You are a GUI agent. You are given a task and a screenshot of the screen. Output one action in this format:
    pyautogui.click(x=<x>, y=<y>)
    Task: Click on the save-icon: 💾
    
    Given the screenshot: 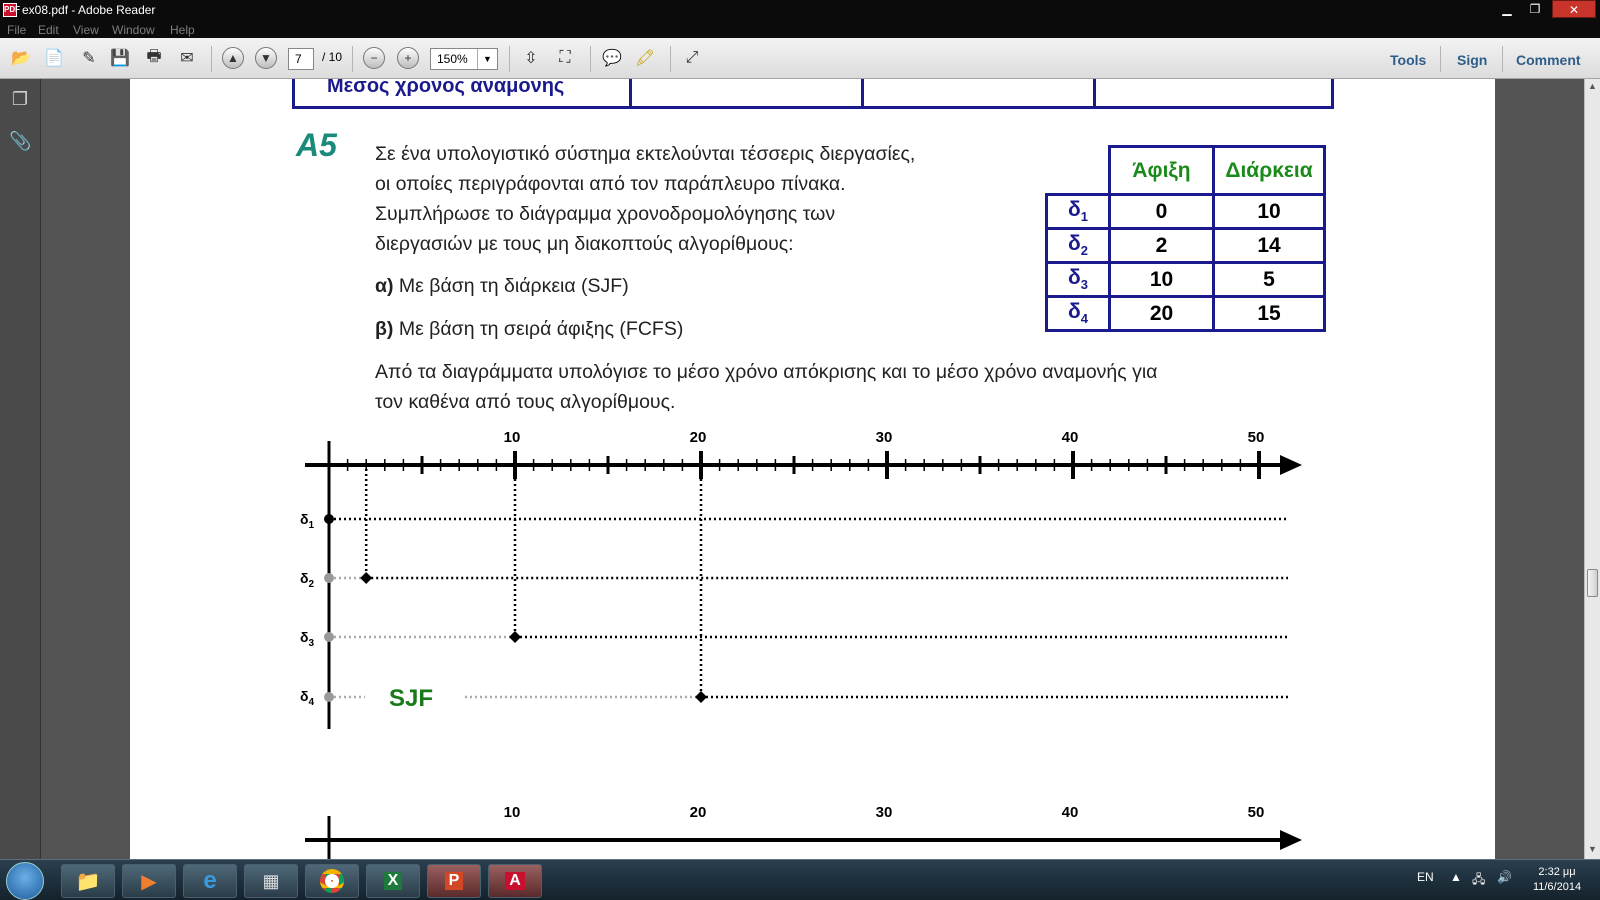 What is the action you would take?
    pyautogui.click(x=120, y=58)
    